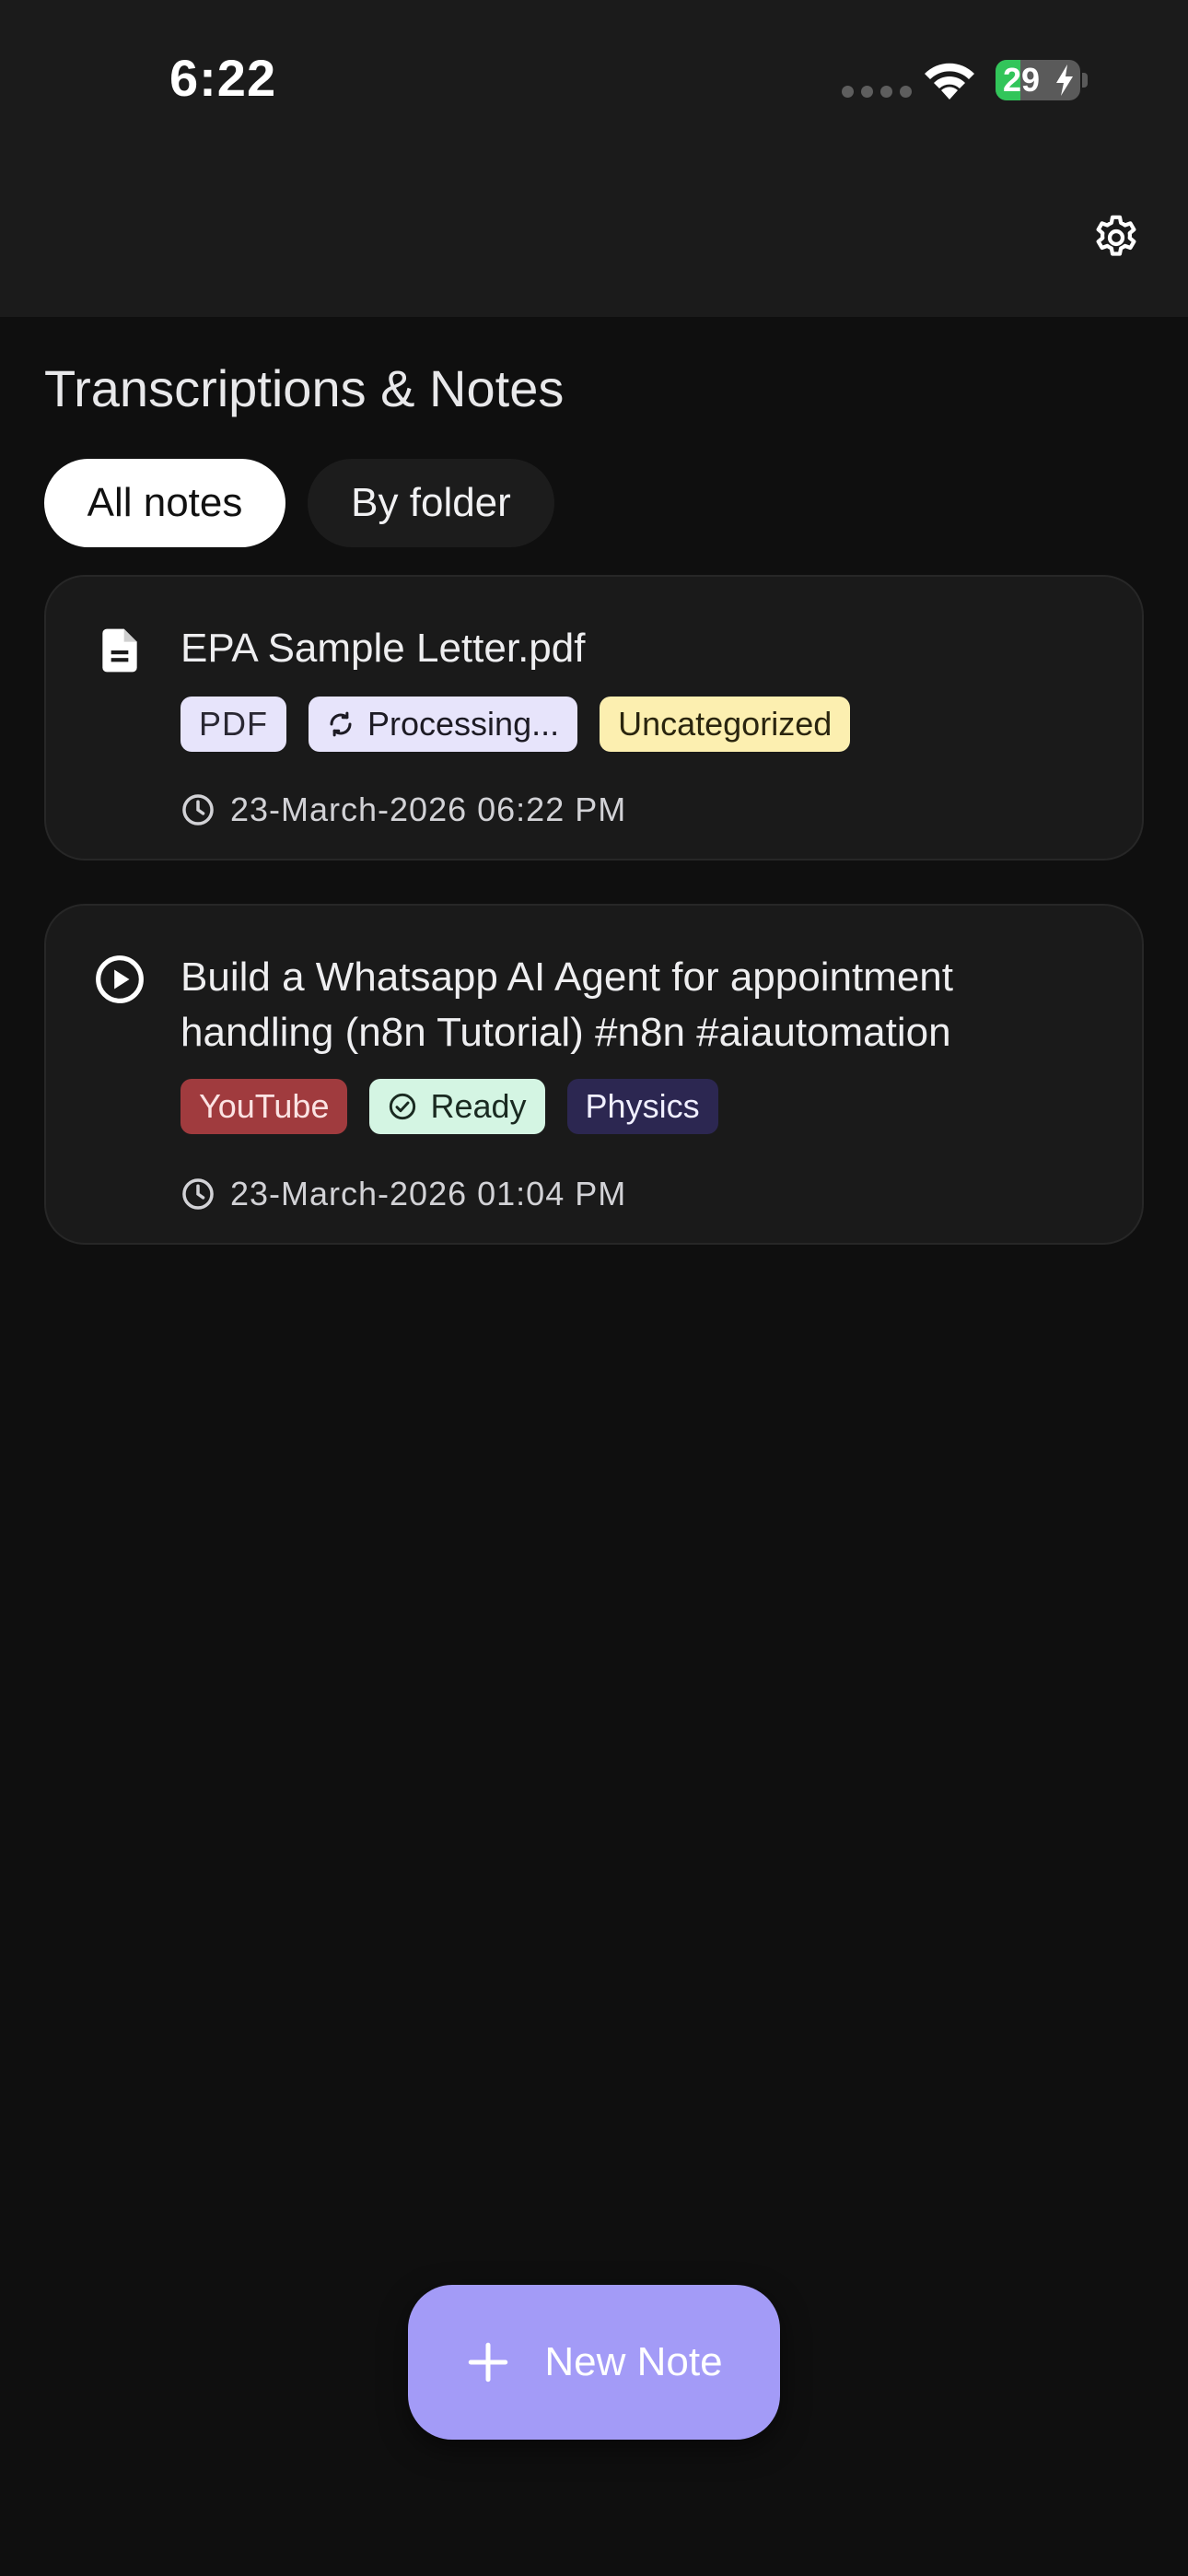  Describe the element at coordinates (264, 1106) in the screenshot. I see `source-badge: YouTube` at that location.